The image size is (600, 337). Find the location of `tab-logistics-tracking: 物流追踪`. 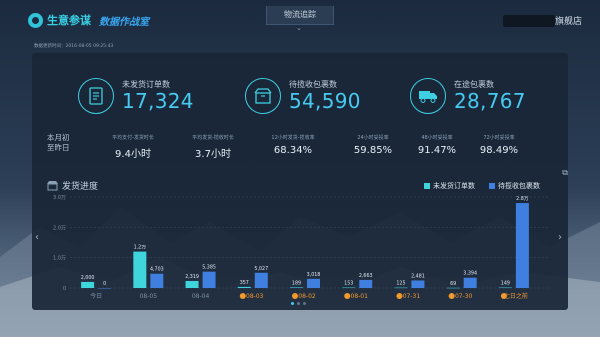

tab-logistics-tracking: 物流追踪 is located at coordinates (300, 15).